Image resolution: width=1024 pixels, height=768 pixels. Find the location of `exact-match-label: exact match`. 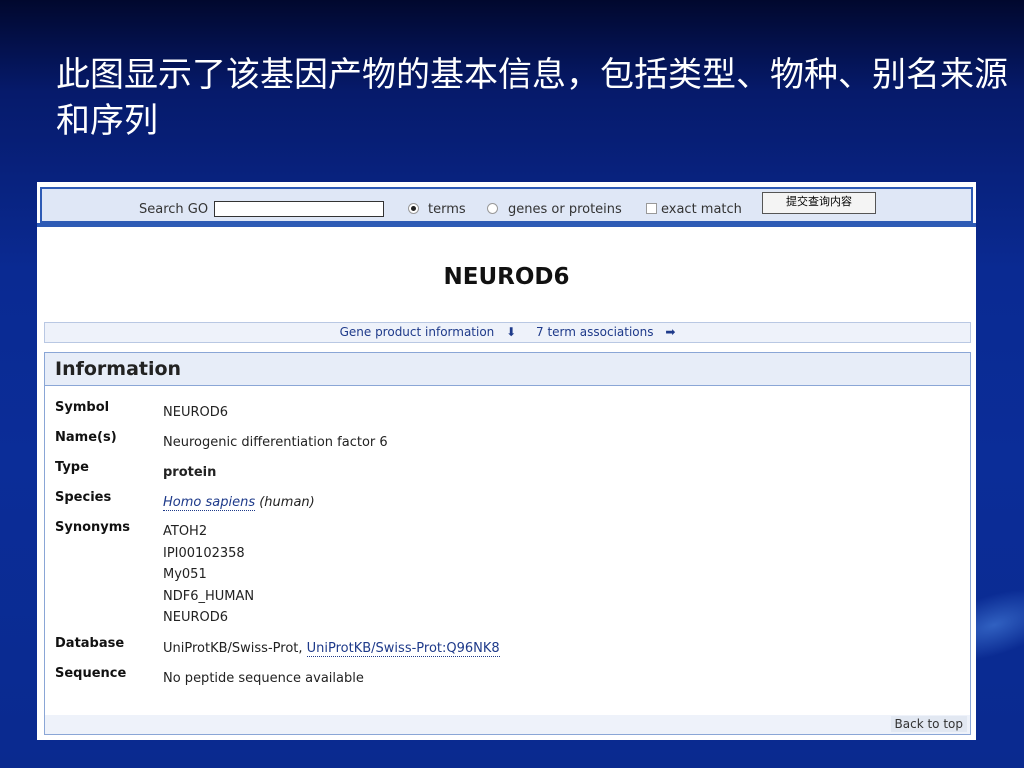

exact-match-label: exact match is located at coordinates (701, 209).